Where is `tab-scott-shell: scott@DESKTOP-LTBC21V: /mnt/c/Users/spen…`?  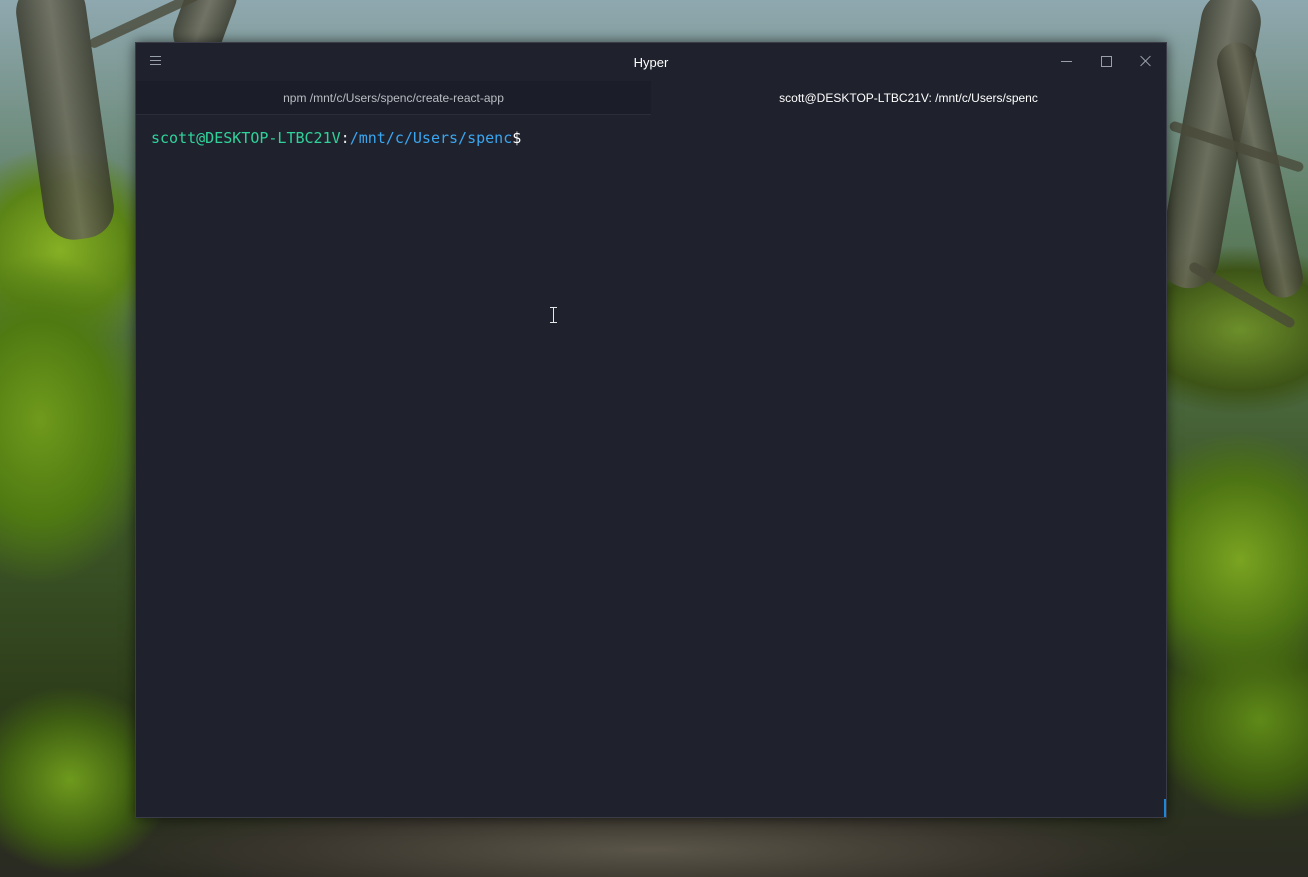
tab-scott-shell: scott@DESKTOP-LTBC21V: /mnt/c/Users/spen… is located at coordinates (908, 98).